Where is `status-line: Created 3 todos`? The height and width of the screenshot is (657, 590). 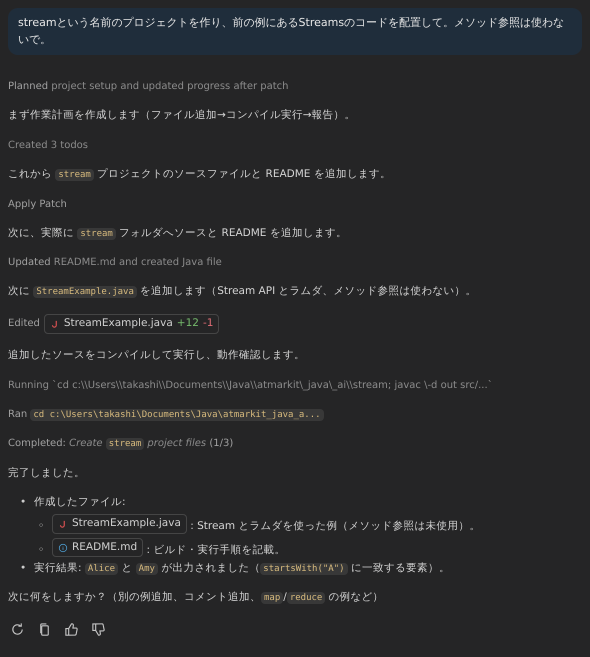 status-line: Created 3 todos is located at coordinates (48, 145).